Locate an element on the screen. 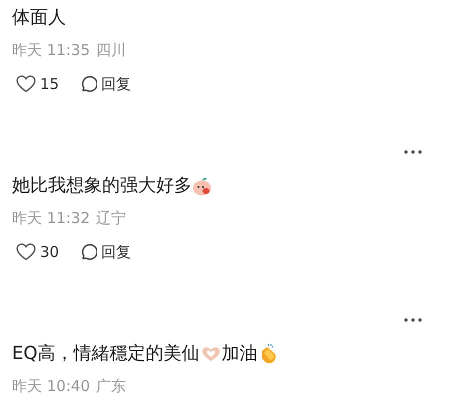 Image resolution: width=452 pixels, height=405 pixels. comment-location: 四川 is located at coordinates (111, 50).